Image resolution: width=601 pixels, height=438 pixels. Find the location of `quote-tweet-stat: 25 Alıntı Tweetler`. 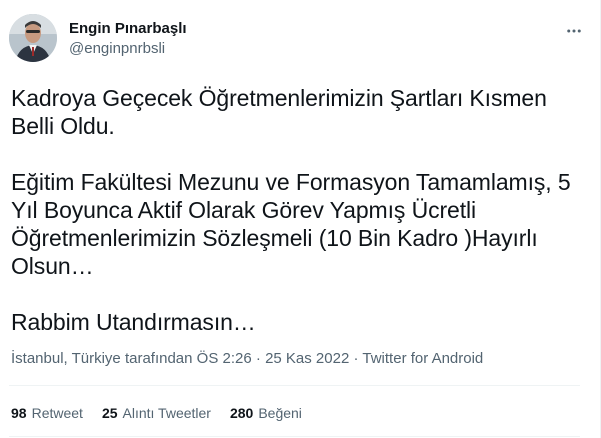

quote-tweet-stat: 25 Alıntı Tweetler is located at coordinates (156, 413).